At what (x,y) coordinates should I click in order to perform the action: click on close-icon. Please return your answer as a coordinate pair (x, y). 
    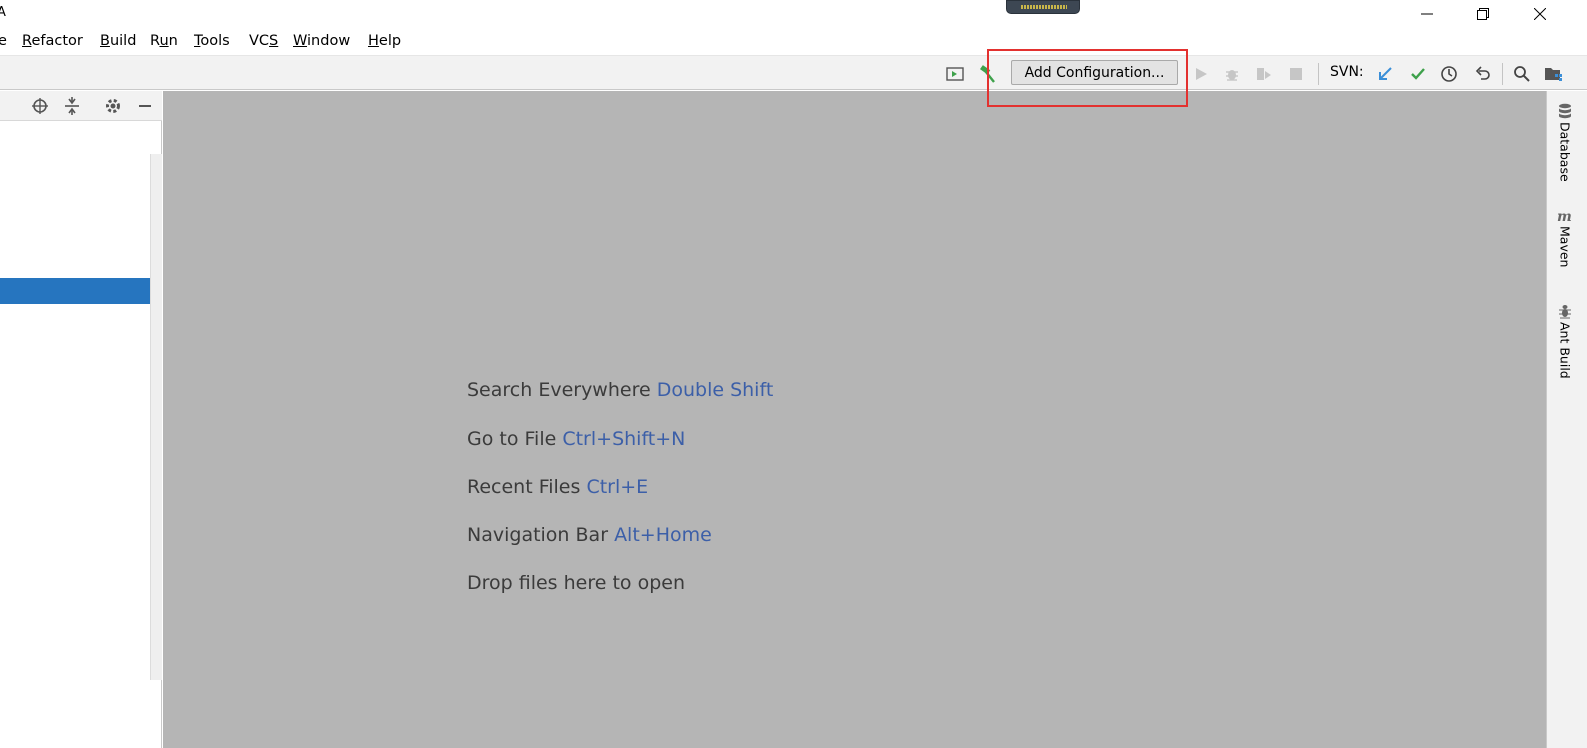
    Looking at the image, I should click on (1540, 14).